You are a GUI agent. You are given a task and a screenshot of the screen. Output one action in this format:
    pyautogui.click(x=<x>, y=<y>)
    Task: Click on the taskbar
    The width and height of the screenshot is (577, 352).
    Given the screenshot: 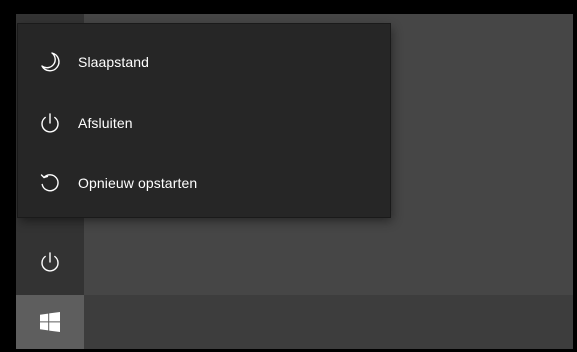 What is the action you would take?
    pyautogui.click(x=294, y=322)
    